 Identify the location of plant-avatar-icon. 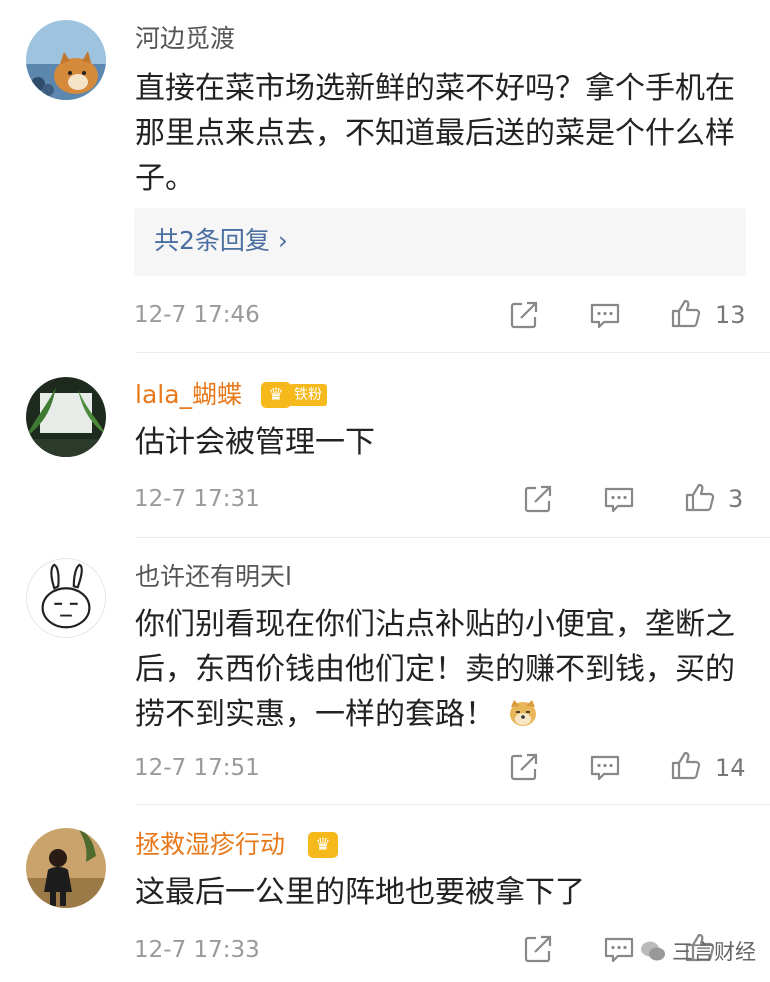
(66, 417).